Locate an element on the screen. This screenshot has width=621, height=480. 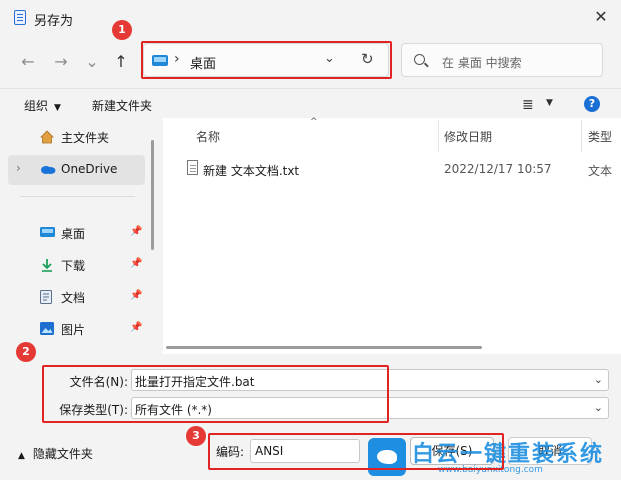
text-file-icon is located at coordinates (192, 167).